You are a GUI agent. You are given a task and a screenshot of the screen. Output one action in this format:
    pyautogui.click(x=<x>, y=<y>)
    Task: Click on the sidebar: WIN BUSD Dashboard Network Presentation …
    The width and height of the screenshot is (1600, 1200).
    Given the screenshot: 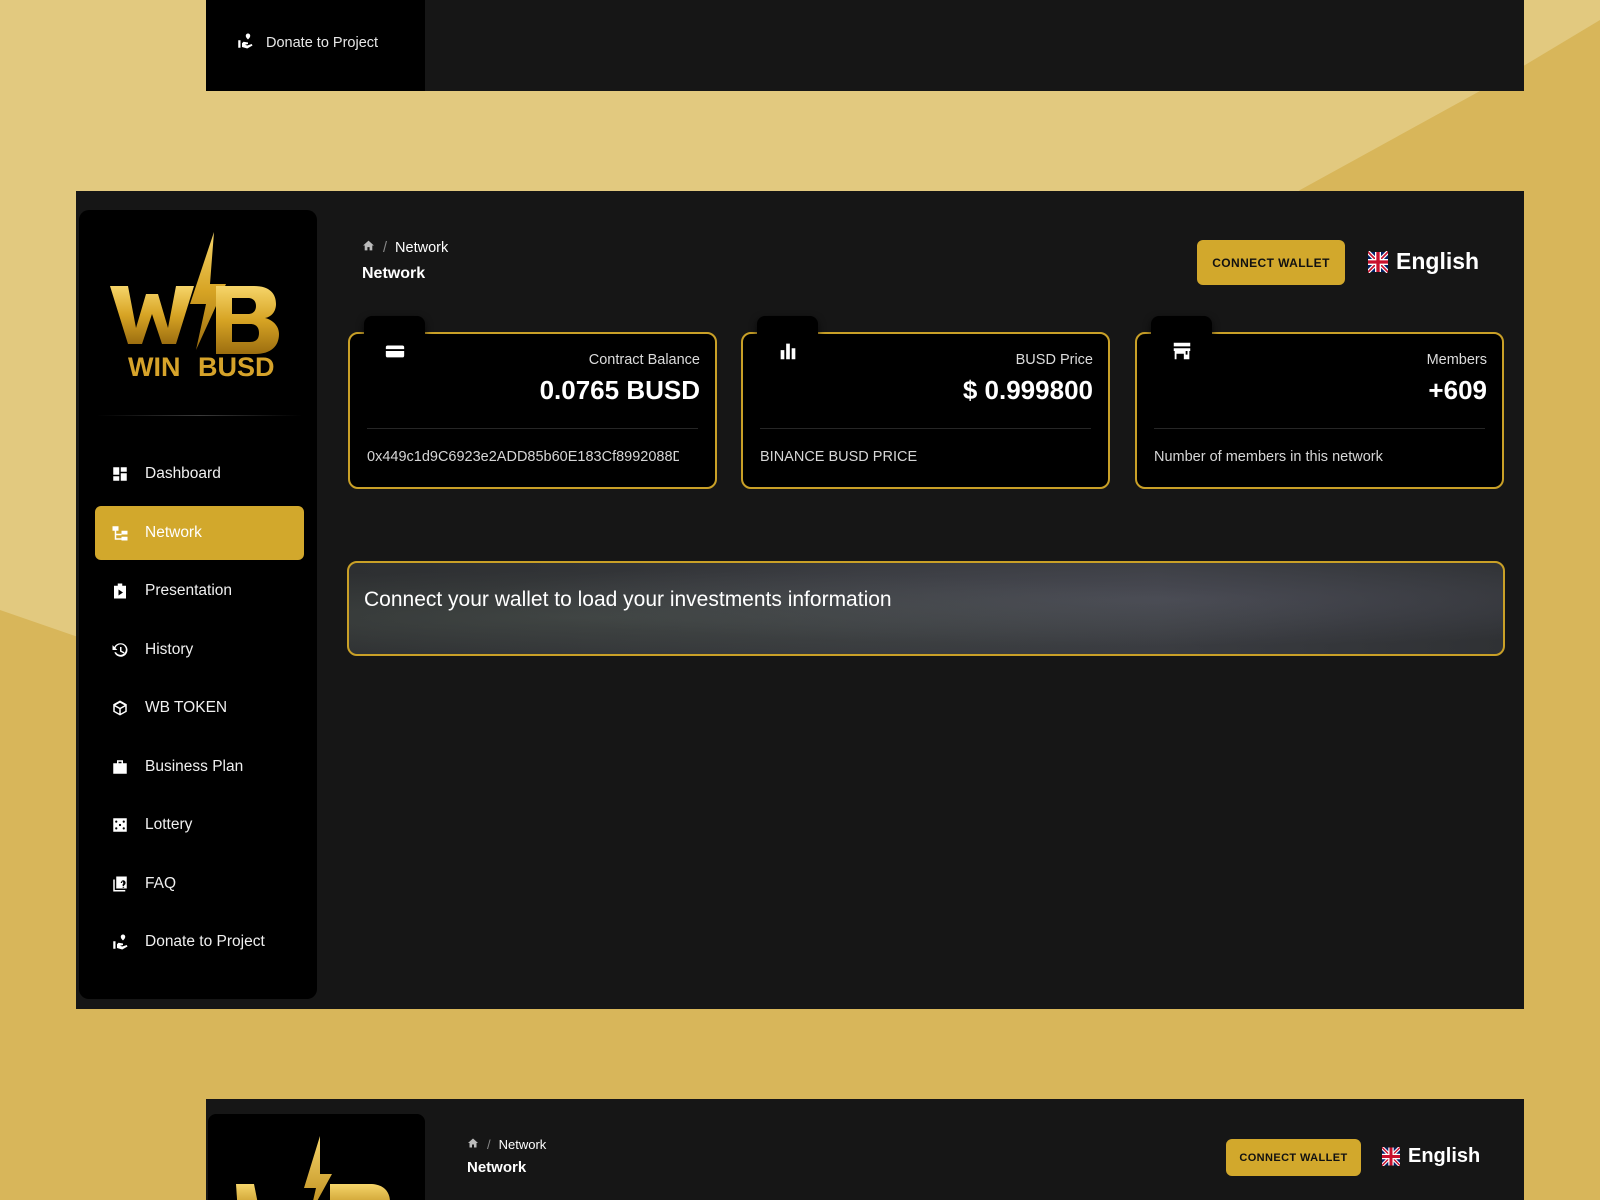 What is the action you would take?
    pyautogui.click(x=198, y=604)
    